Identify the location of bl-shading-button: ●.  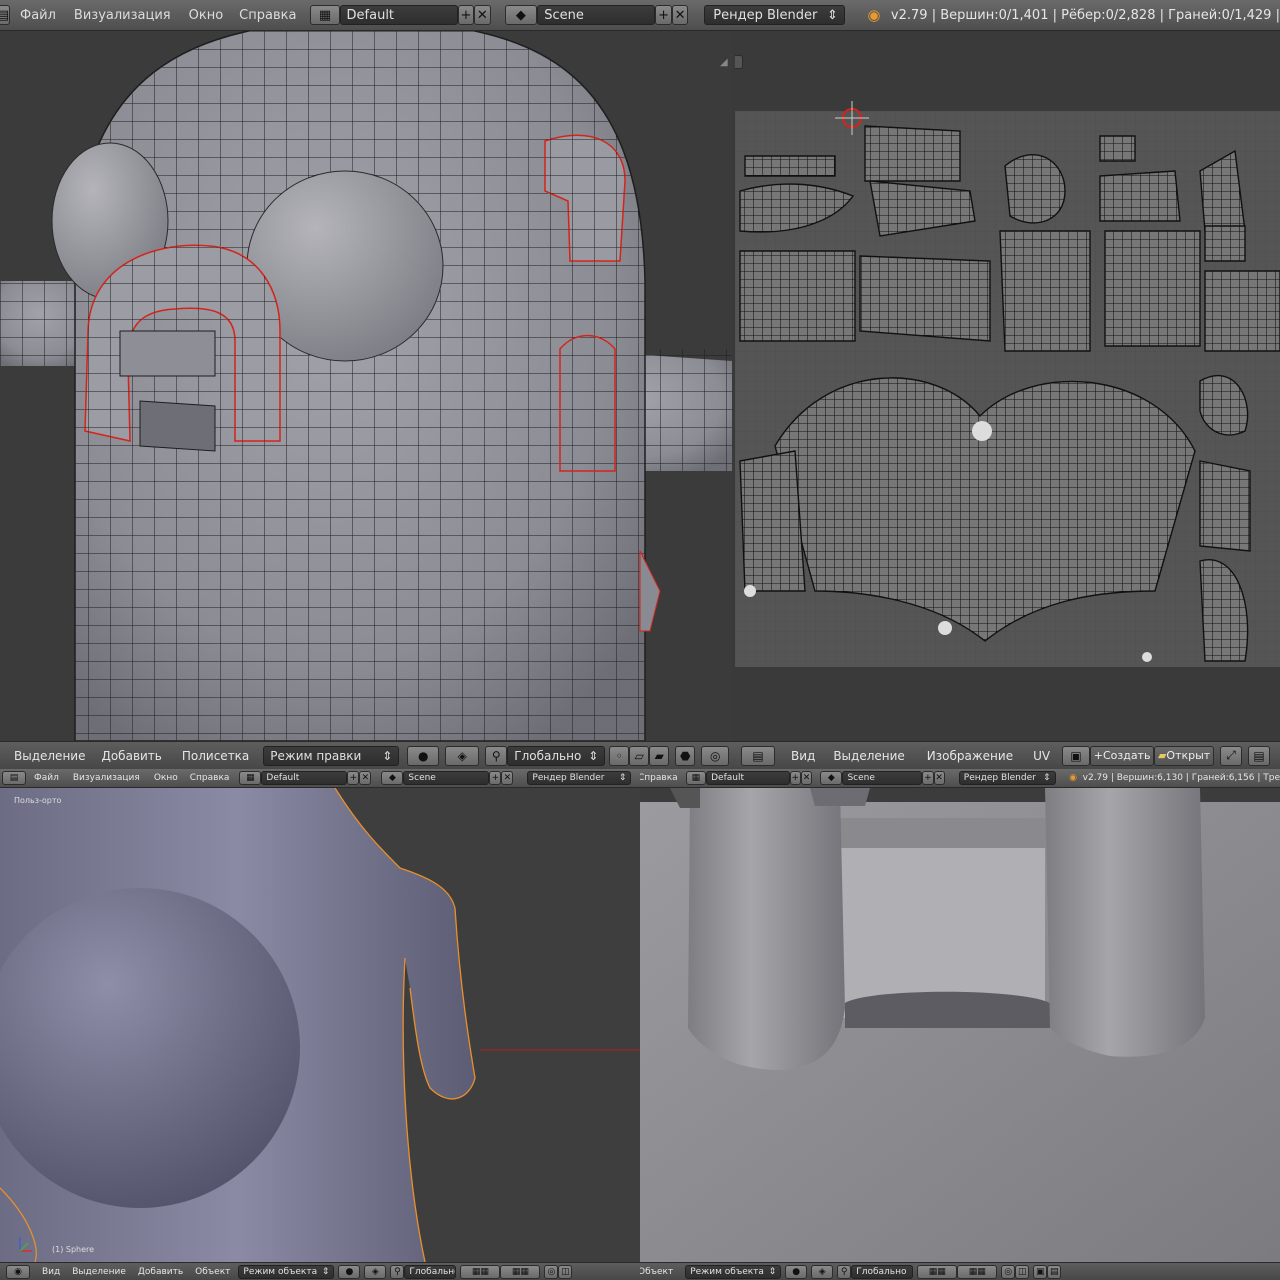
(349, 1271).